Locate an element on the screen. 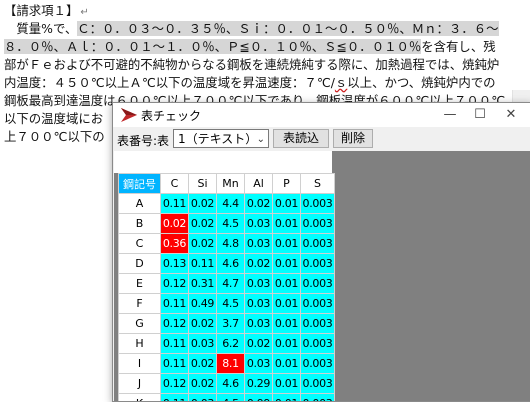 The height and width of the screenshot is (402, 530). column-header: Si is located at coordinates (203, 184).